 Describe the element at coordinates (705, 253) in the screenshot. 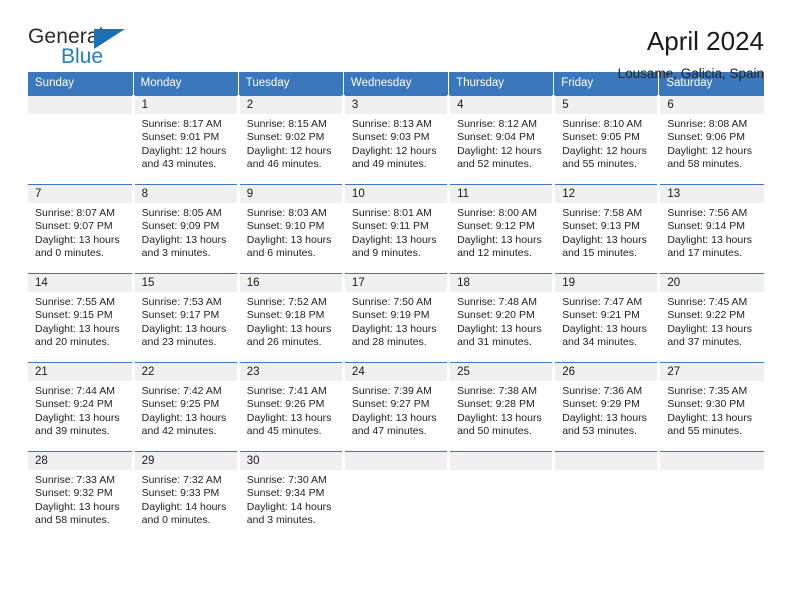

I see `daylight-text-line2: and 17 minutes.` at that location.